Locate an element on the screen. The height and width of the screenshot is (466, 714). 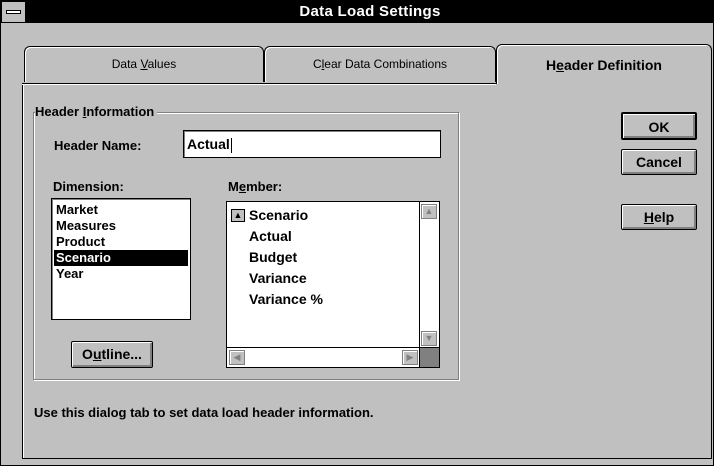
member-label-text: M is located at coordinates (233, 186).